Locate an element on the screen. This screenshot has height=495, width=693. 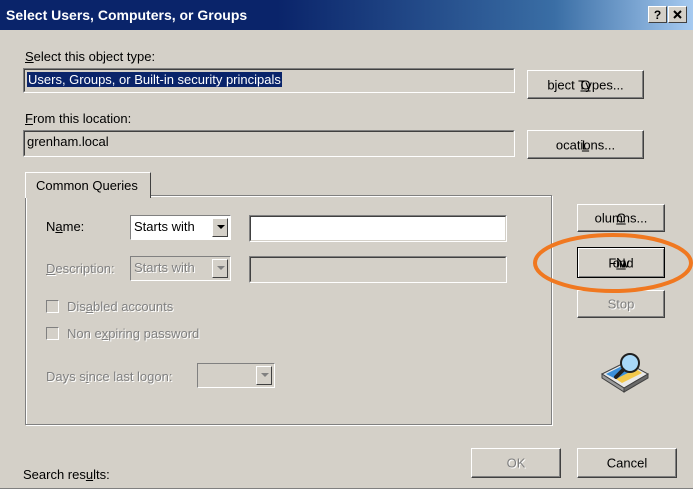
description-mode-value: Starts with is located at coordinates (164, 267).